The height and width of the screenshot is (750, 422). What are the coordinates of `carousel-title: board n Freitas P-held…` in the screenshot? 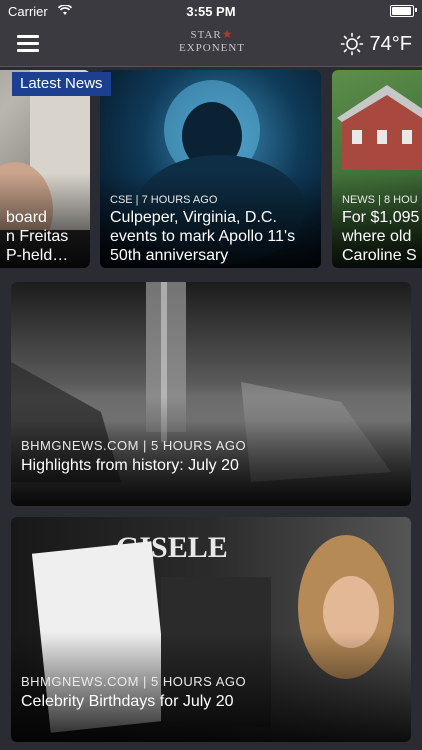 It's located at (37, 236).